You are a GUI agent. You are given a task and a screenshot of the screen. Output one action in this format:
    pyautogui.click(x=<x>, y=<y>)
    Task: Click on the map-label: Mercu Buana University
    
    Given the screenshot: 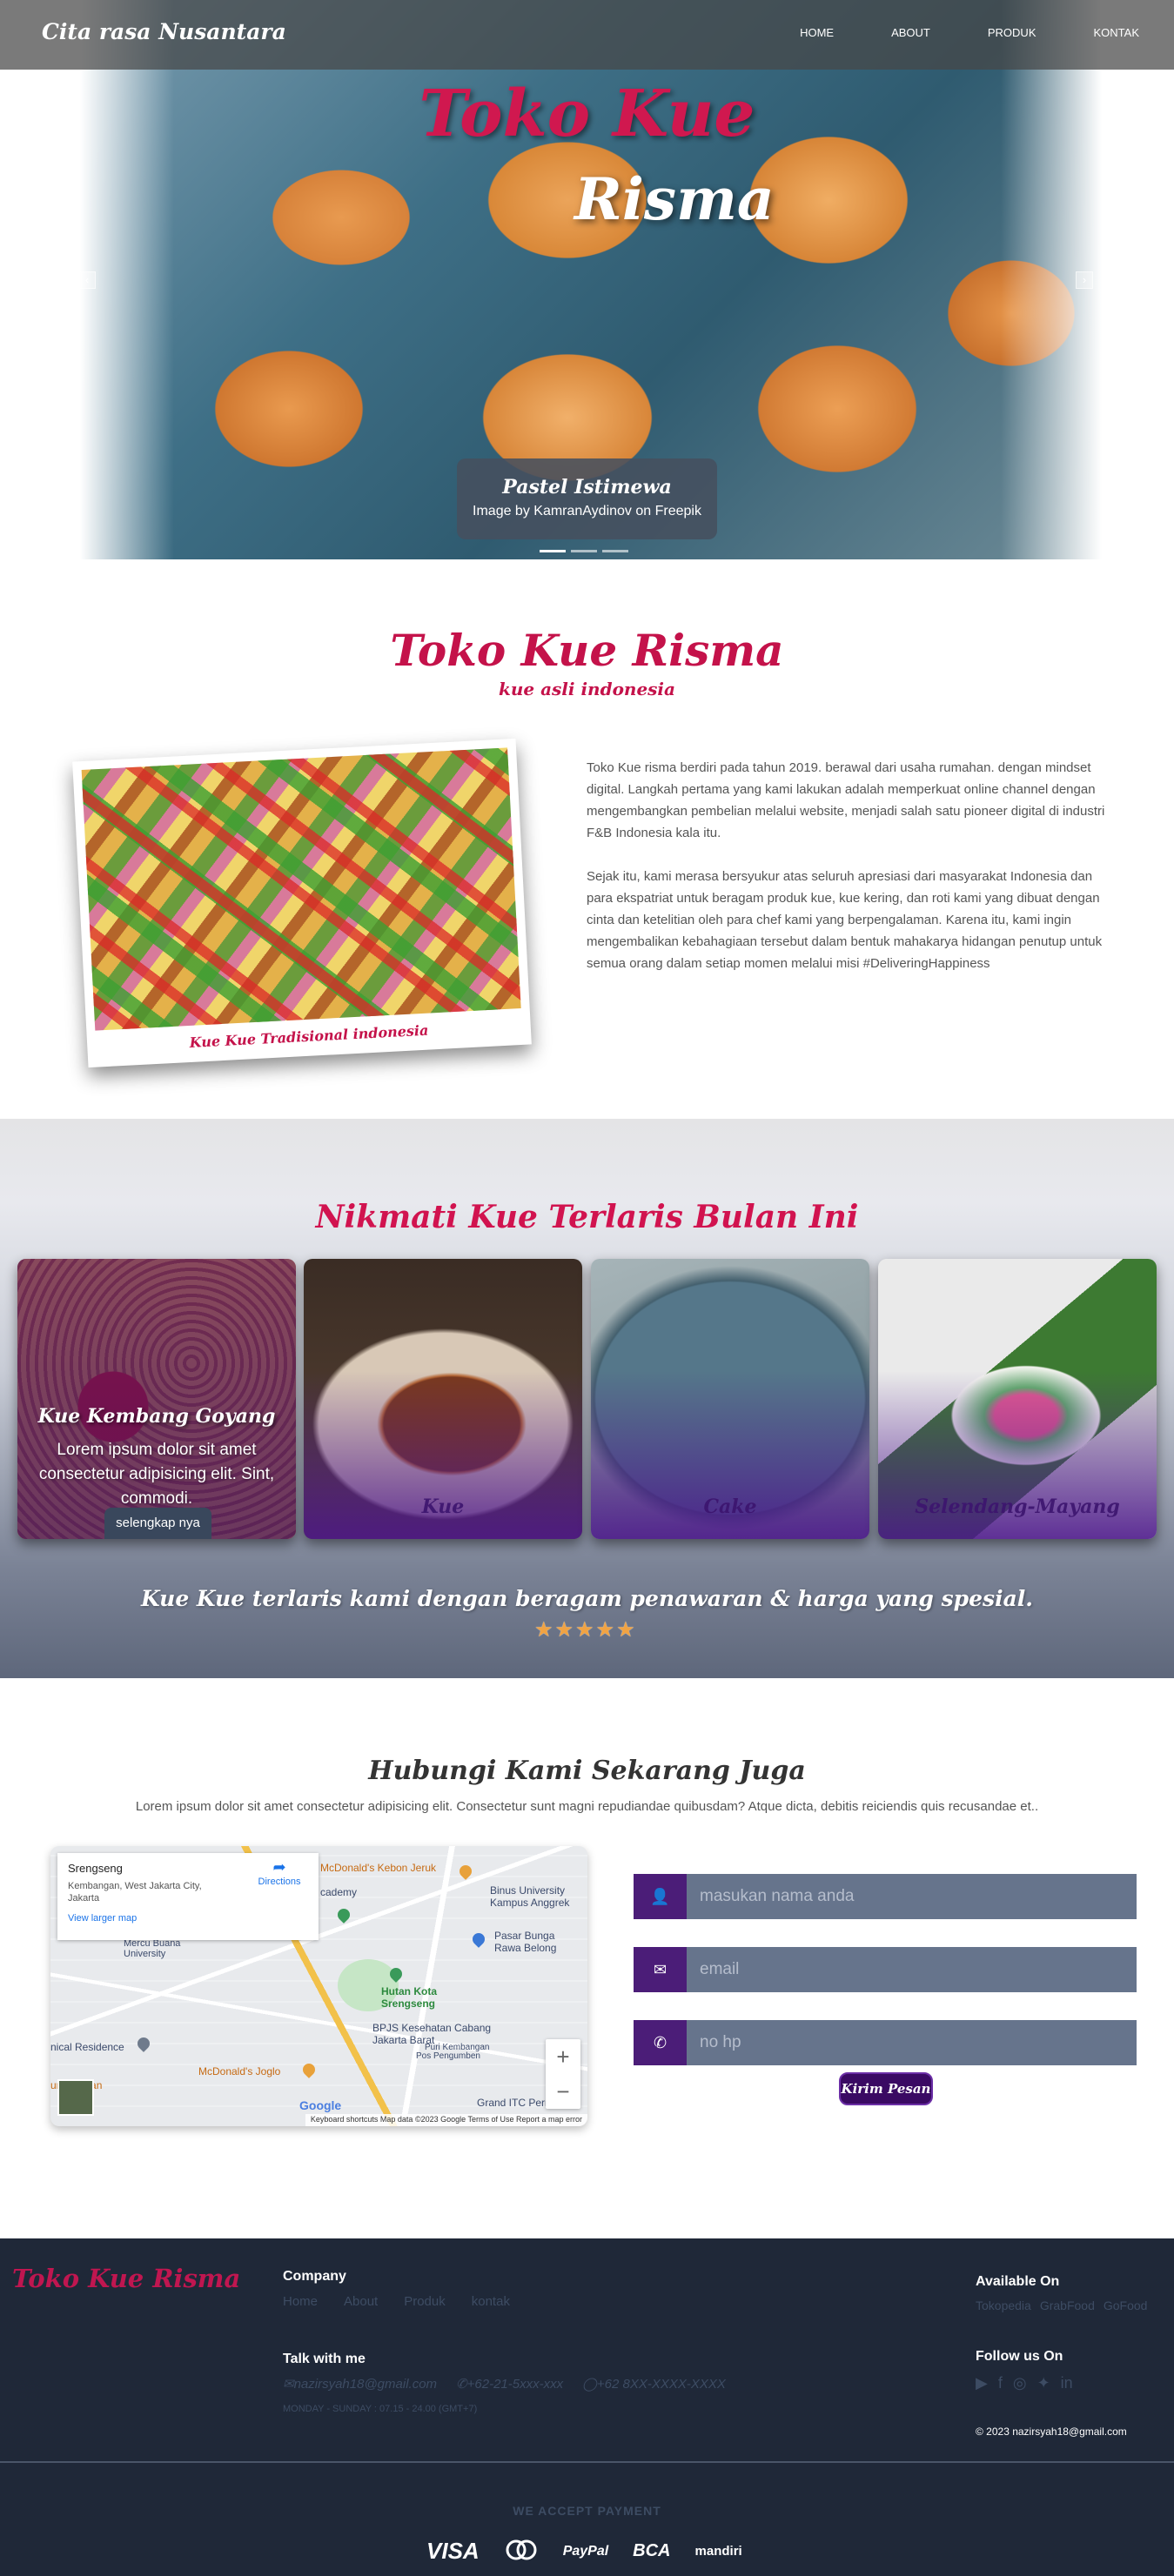 What is the action you would take?
    pyautogui.click(x=152, y=1948)
    